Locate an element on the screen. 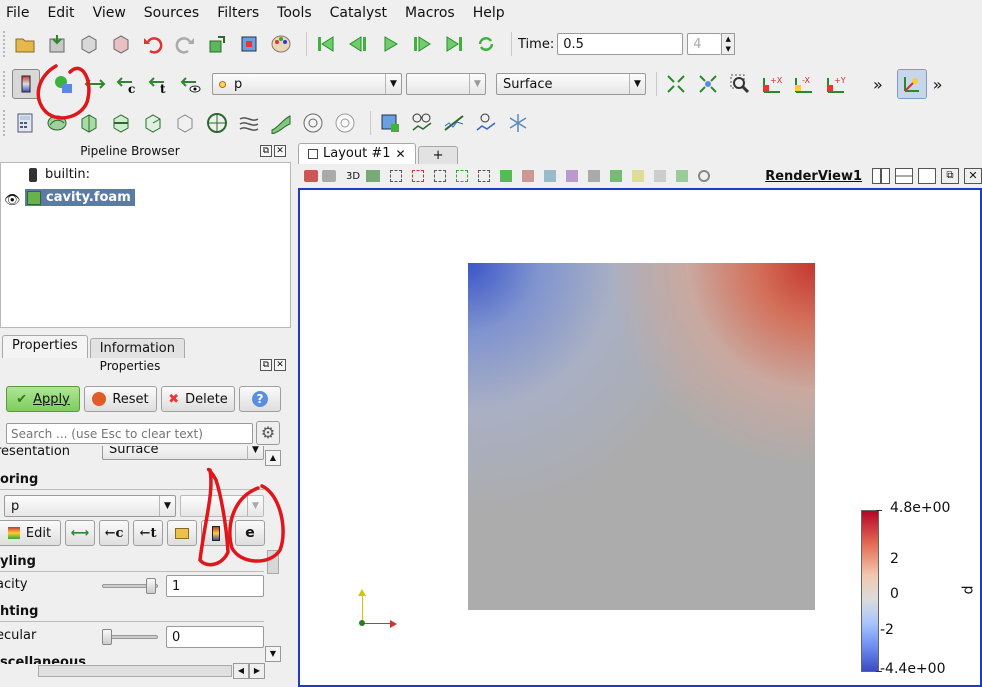 The image size is (982, 687). disconnect-icon is located at coordinates (249, 44).